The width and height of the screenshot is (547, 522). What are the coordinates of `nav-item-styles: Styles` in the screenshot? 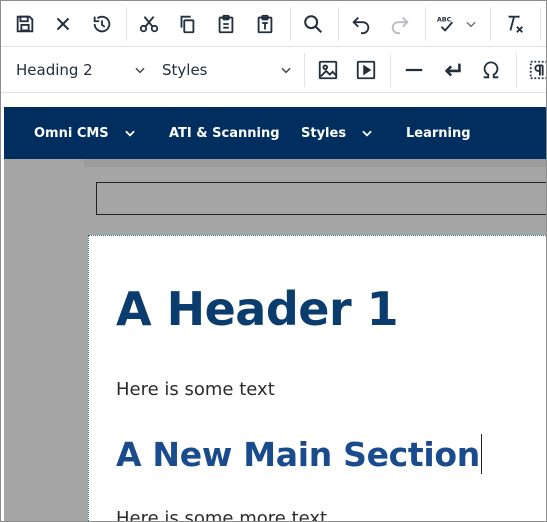 It's located at (337, 133).